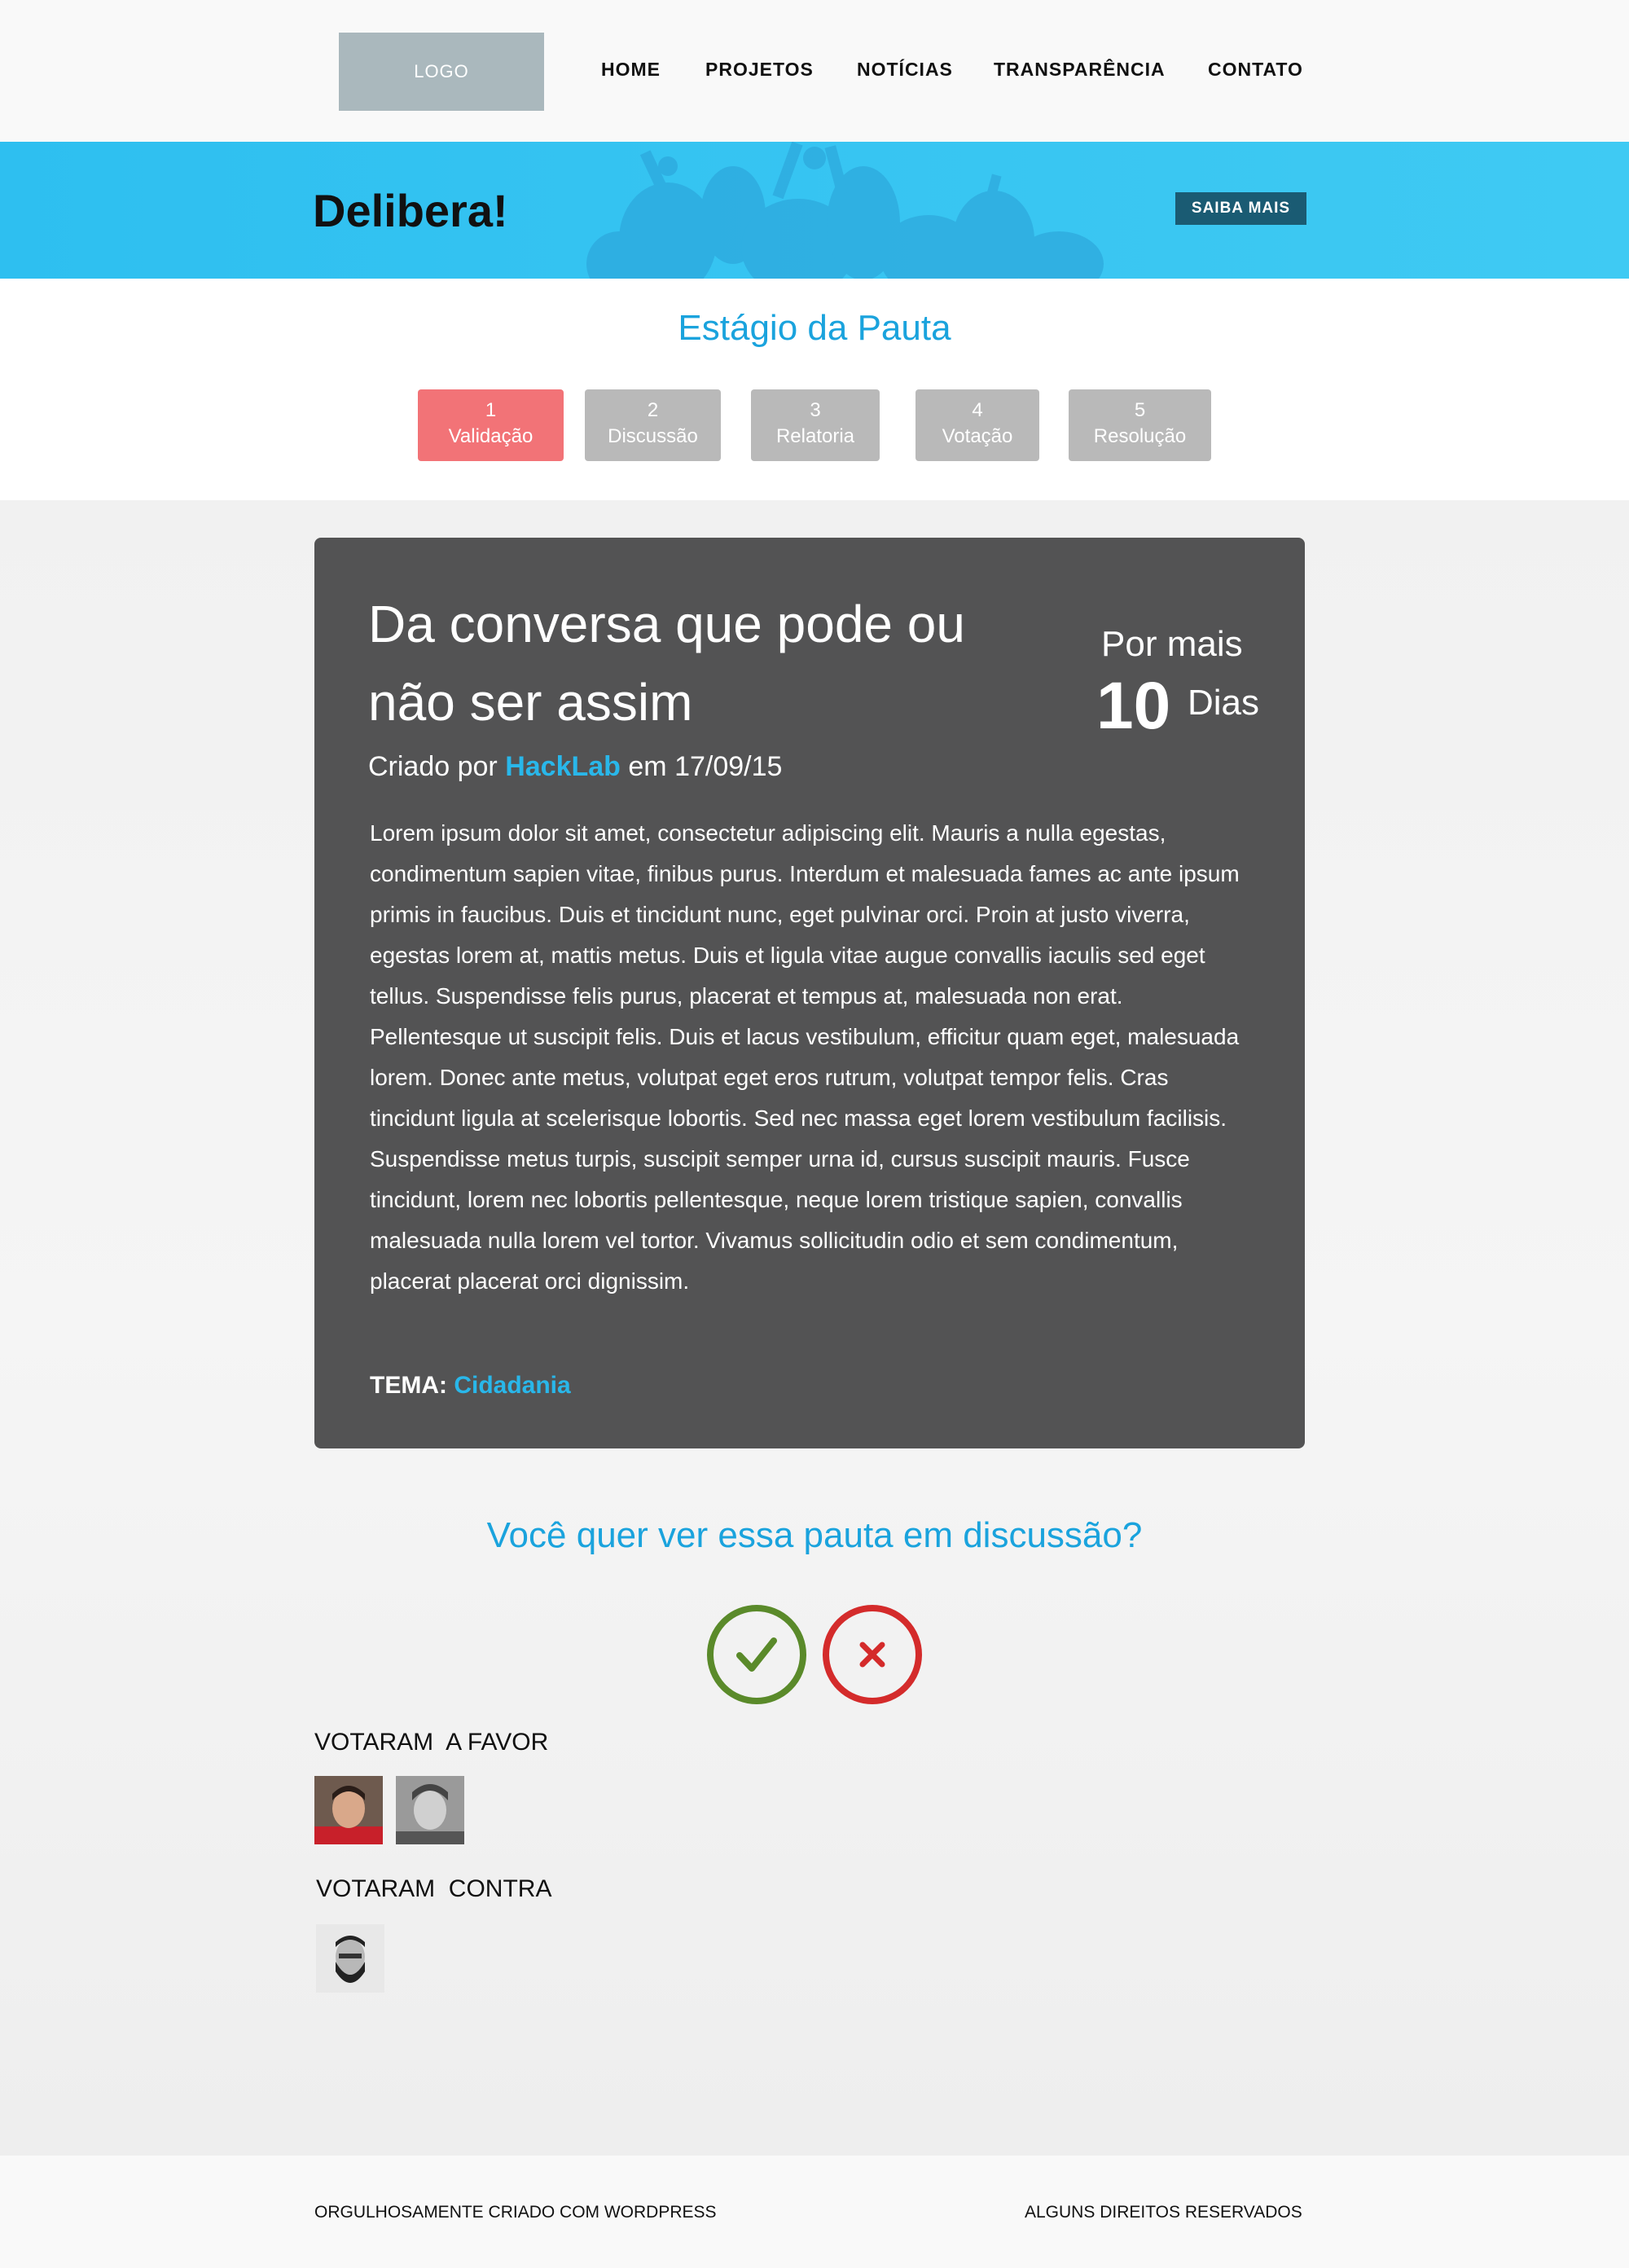  Describe the element at coordinates (666, 663) in the screenshot. I see `proposal-title: Da conversa que pode ou não ser assim` at that location.